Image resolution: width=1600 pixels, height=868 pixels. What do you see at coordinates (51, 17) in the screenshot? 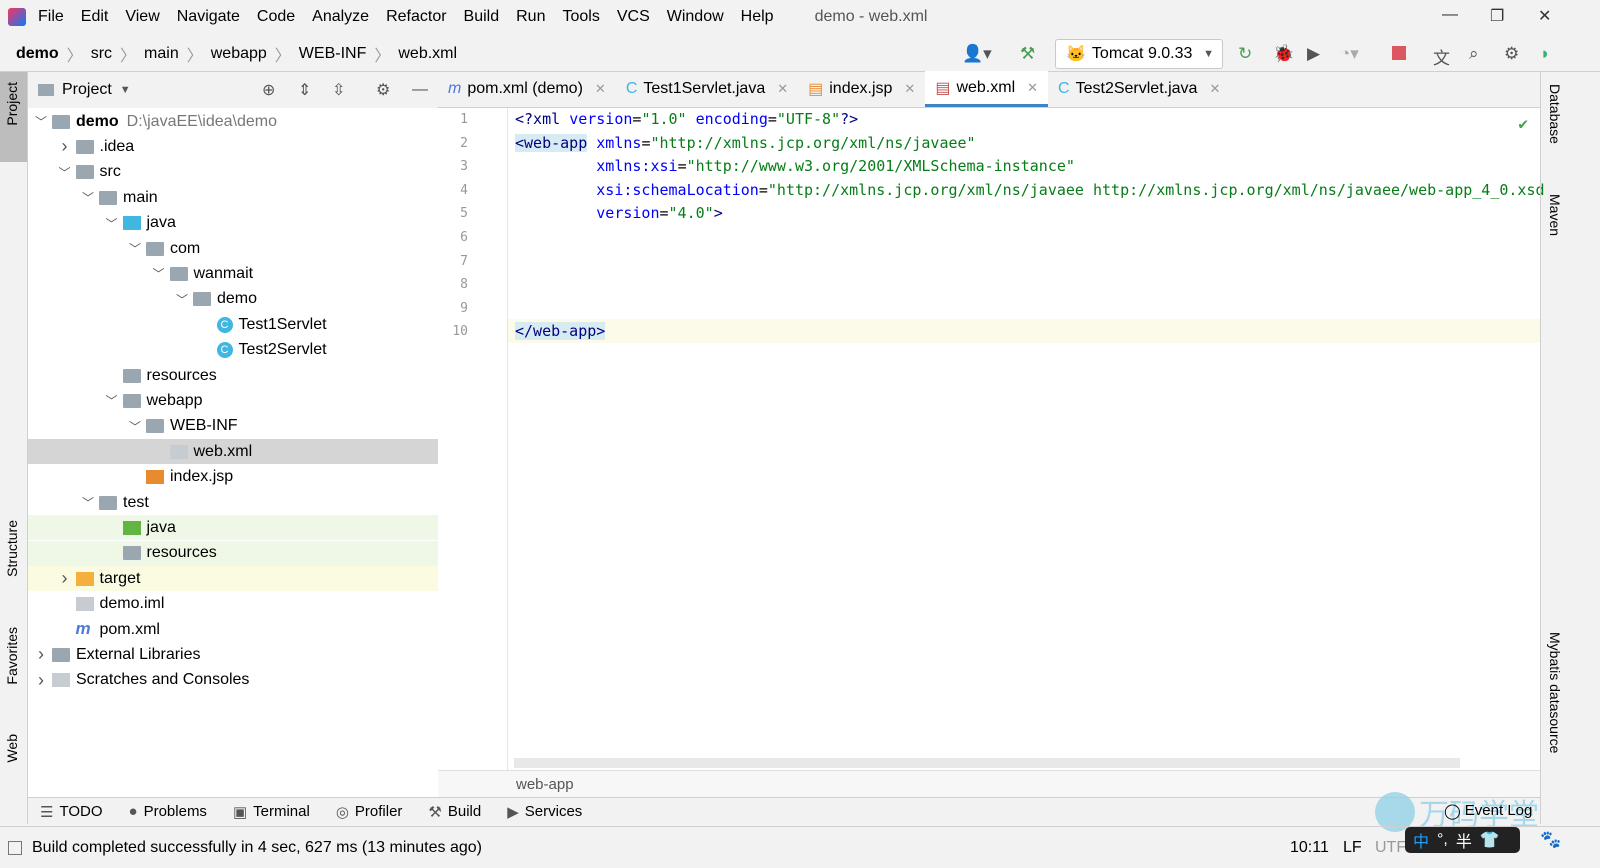
I see `menu-file: File` at bounding box center [51, 17].